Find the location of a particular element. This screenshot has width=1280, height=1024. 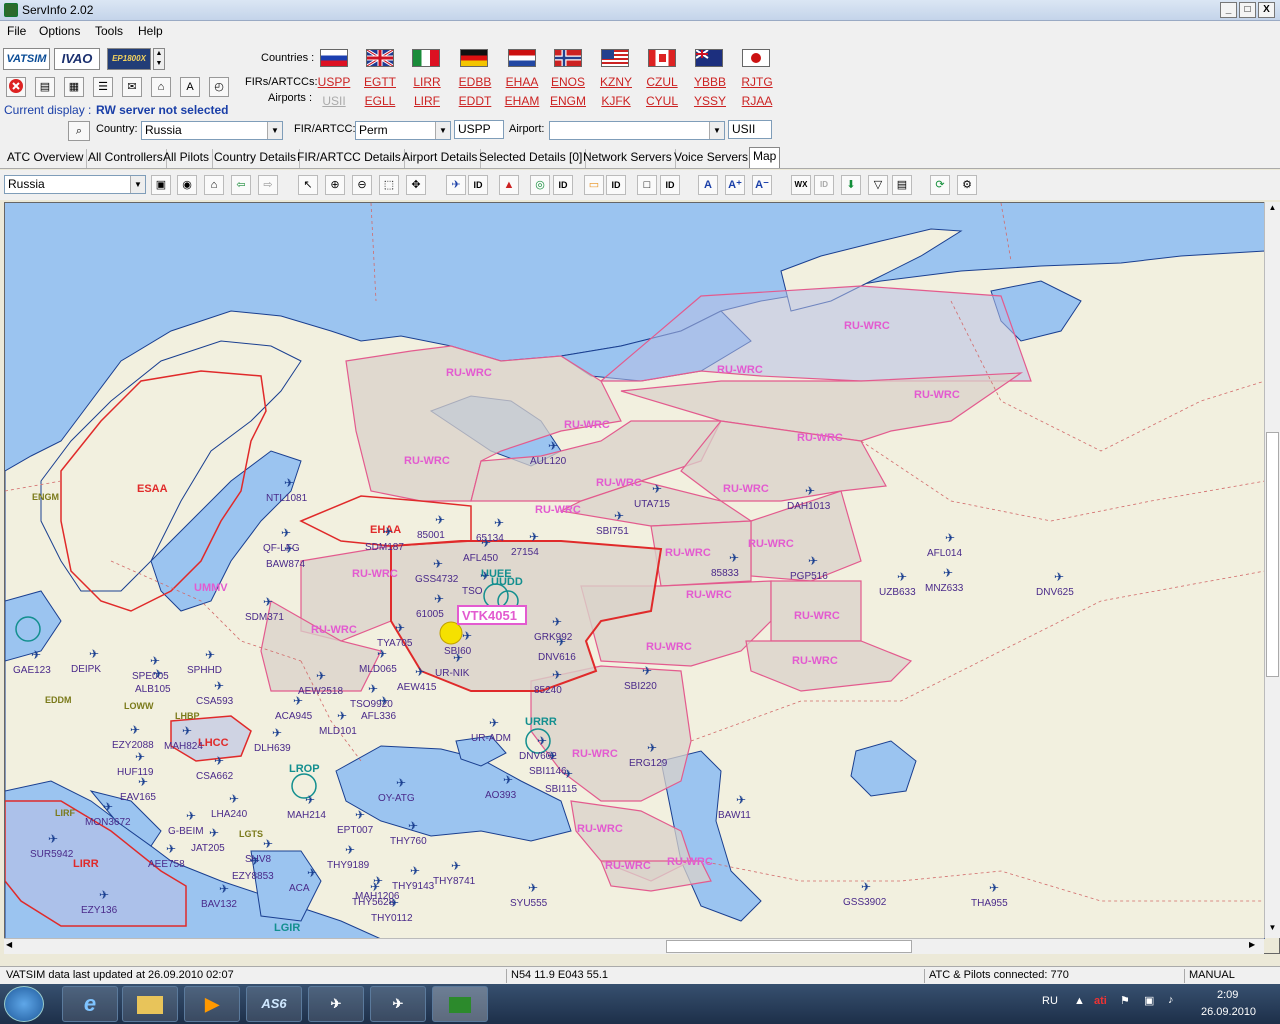

scroll-down-icon: ▼ is located at coordinates (1272, 930).